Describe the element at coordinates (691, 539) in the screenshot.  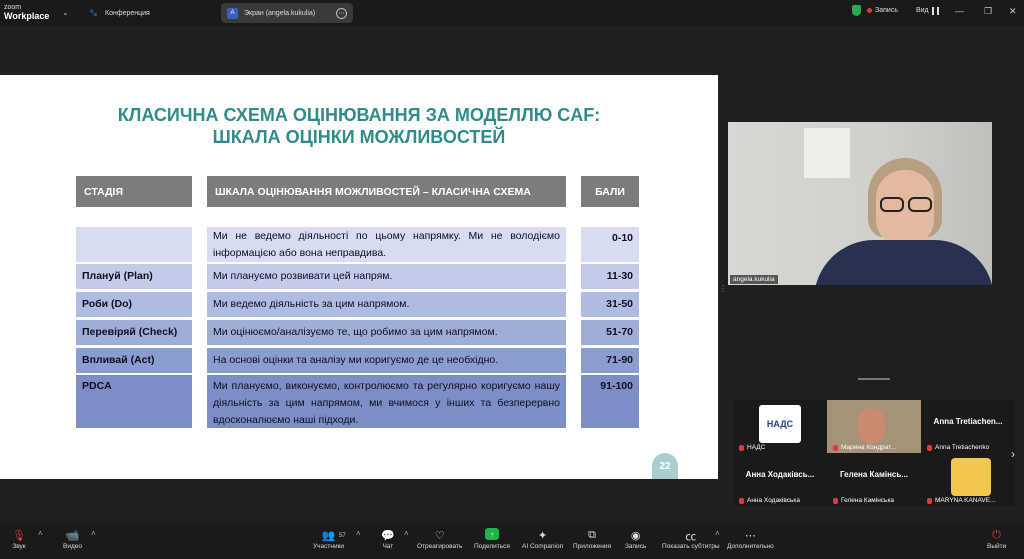
I see `captions-button: ㏄ Показать субтитры` at that location.